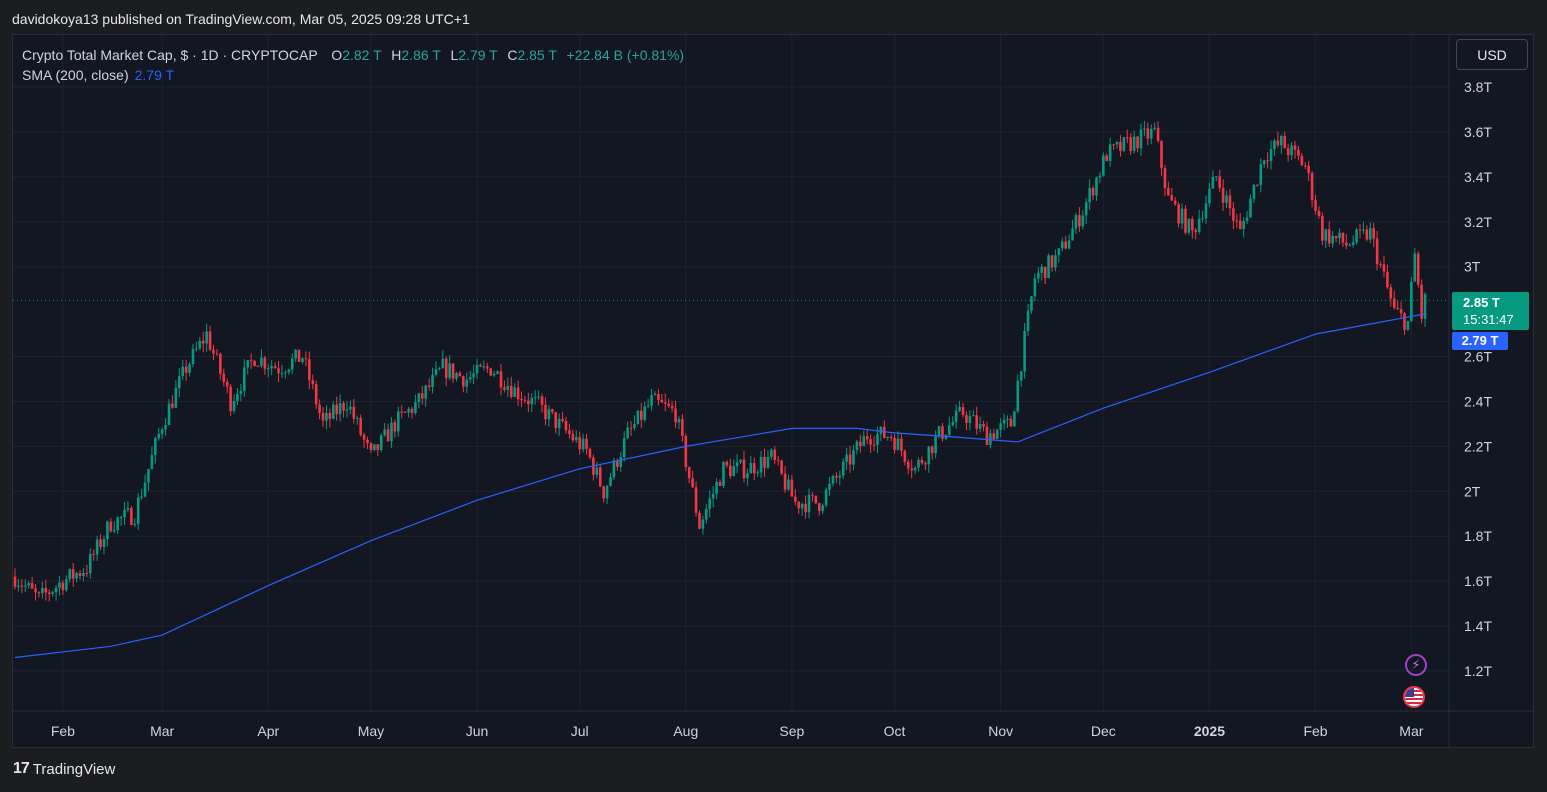  Describe the element at coordinates (75, 75) in the screenshot. I see `legend-sma-label: SMA (200, close)` at that location.